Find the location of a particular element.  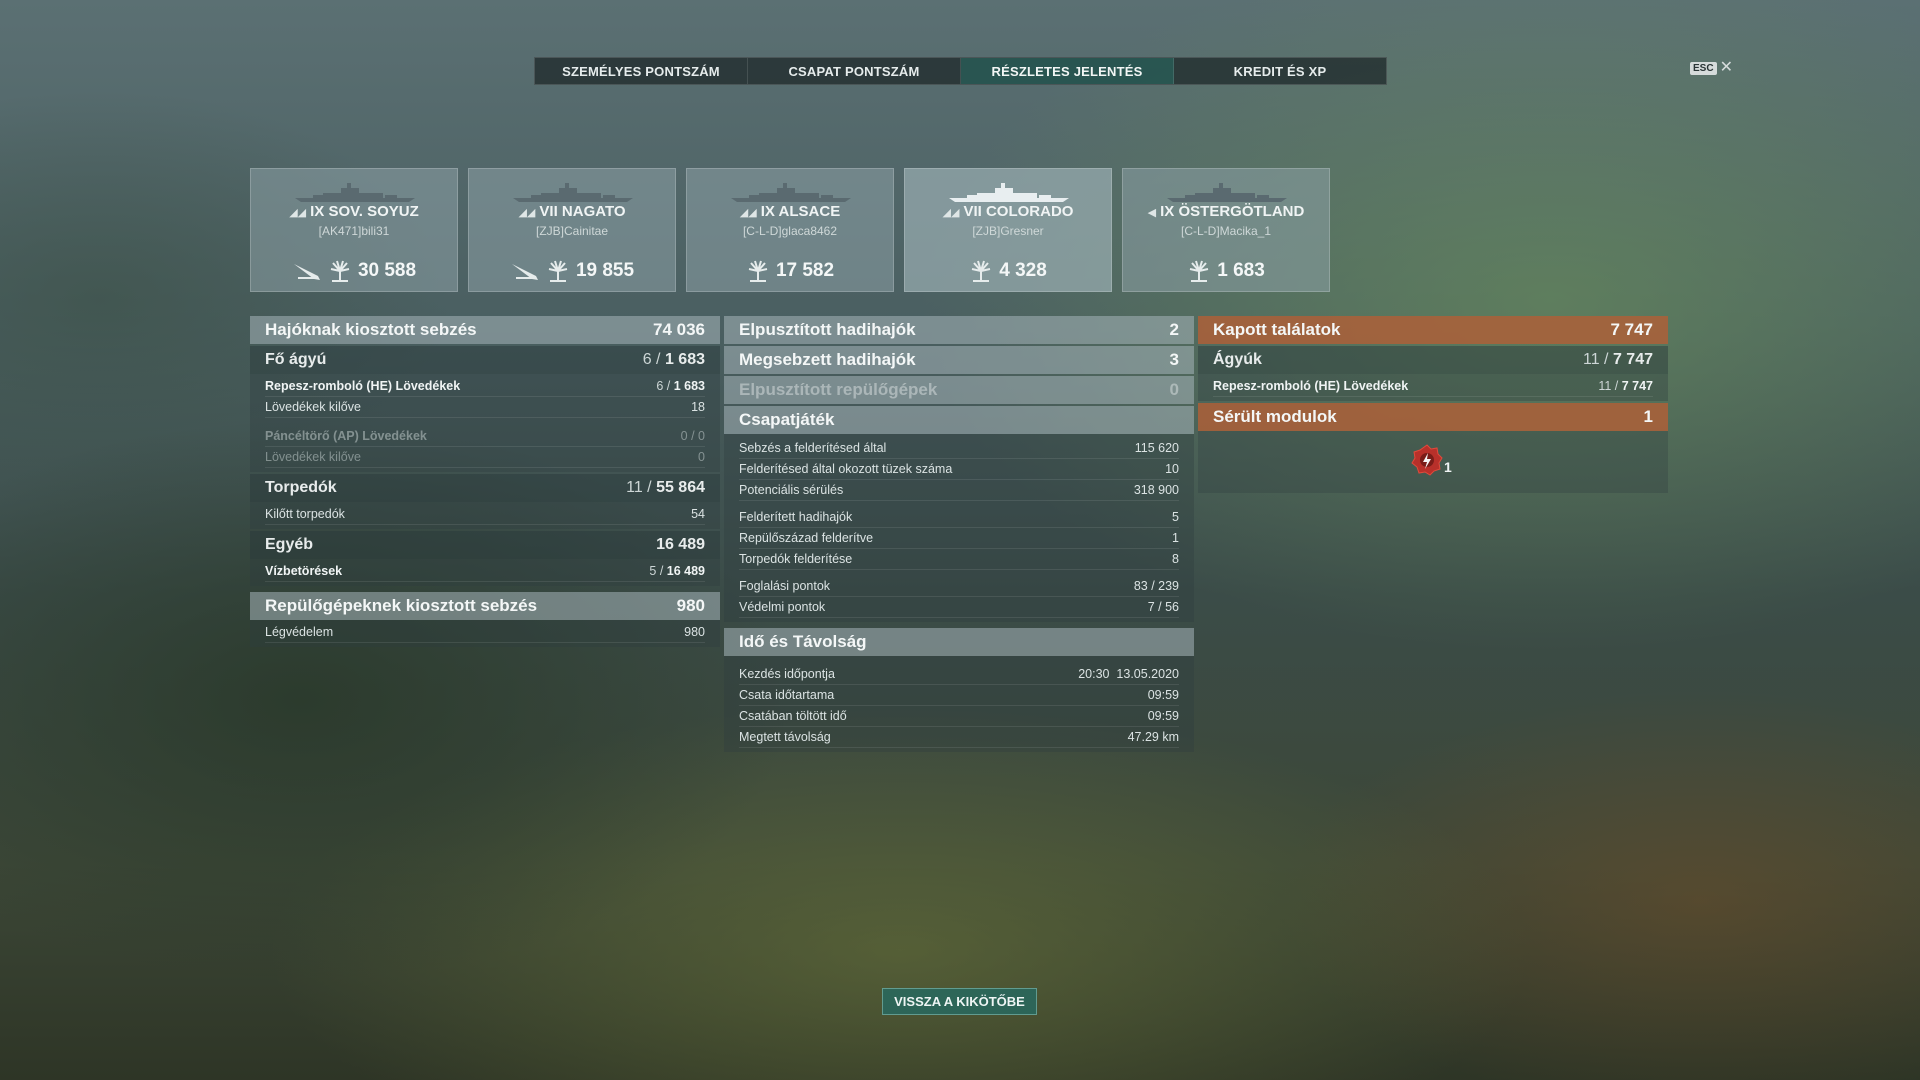

spotted-squadron-row: Repülőszázad felderítve 1 is located at coordinates (959, 538).